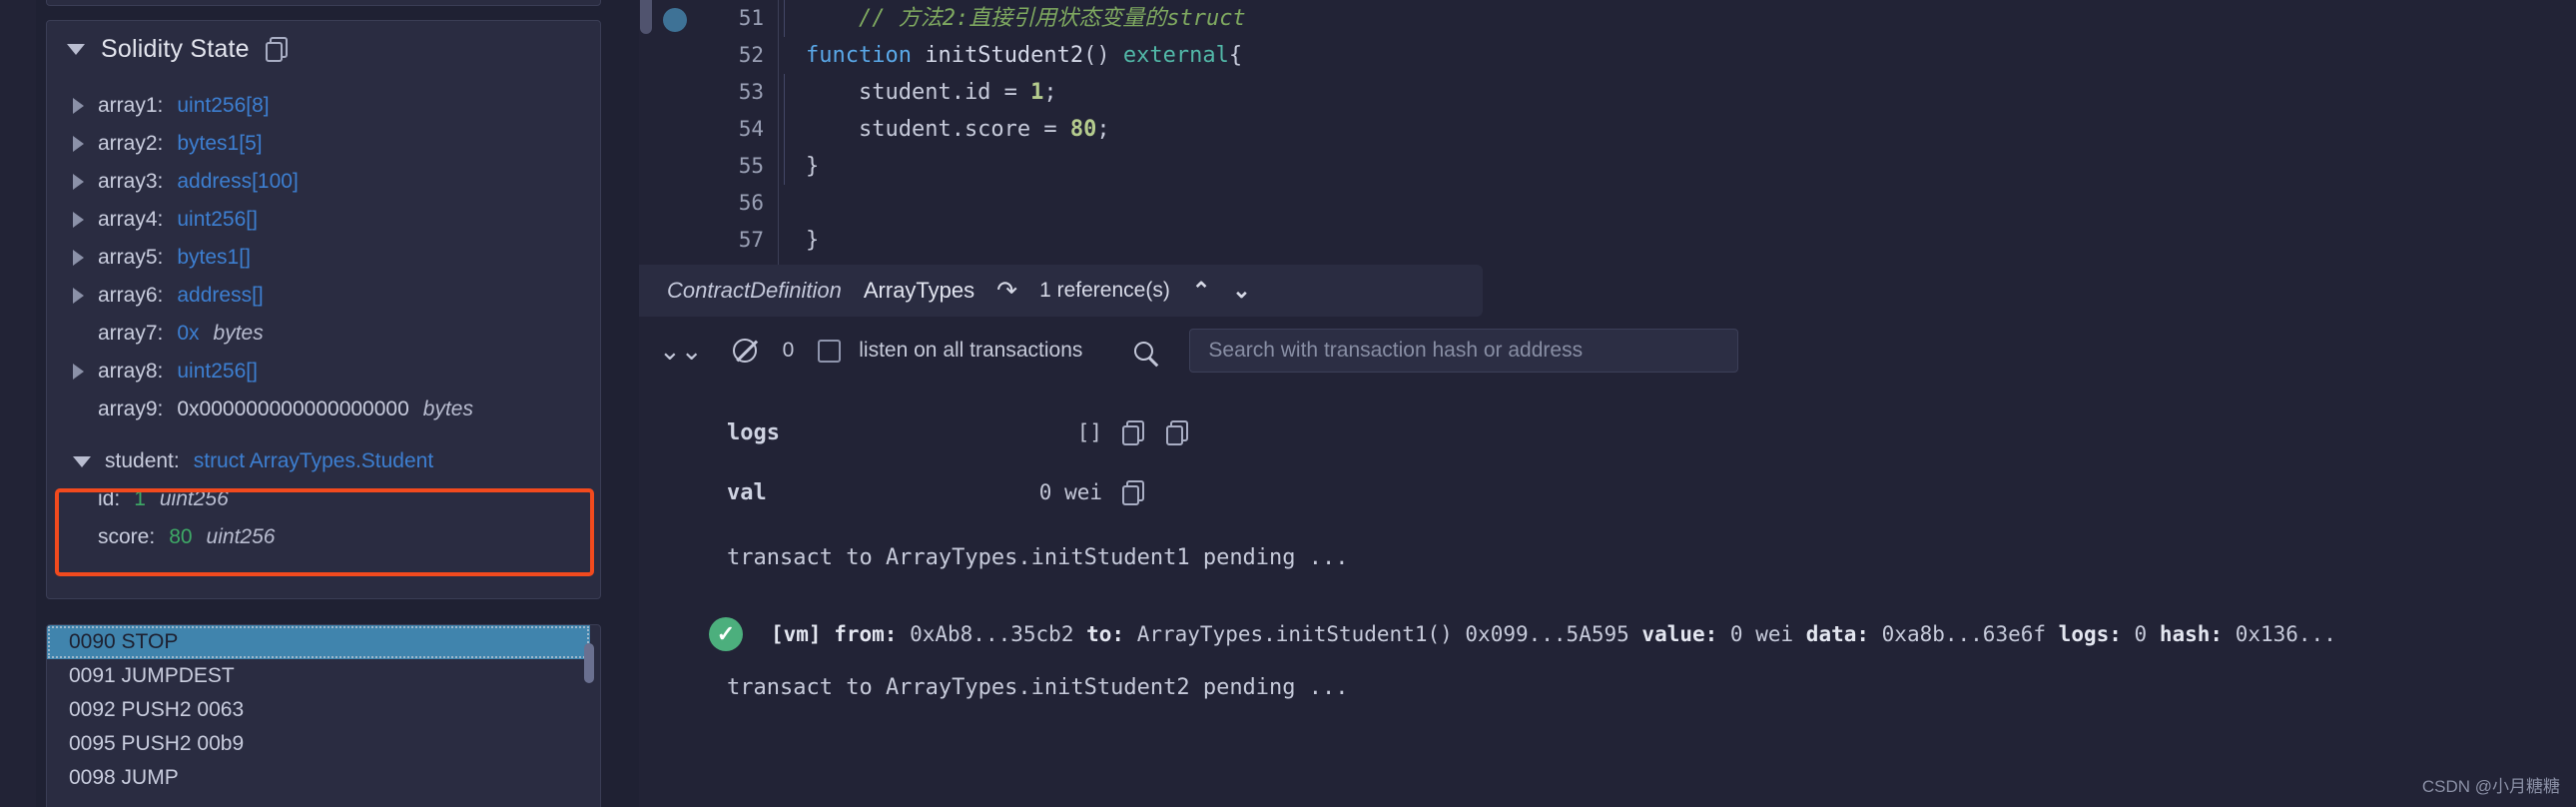 The width and height of the screenshot is (2576, 807). I want to click on listen-on-all-transactions-checkbox, so click(830, 351).